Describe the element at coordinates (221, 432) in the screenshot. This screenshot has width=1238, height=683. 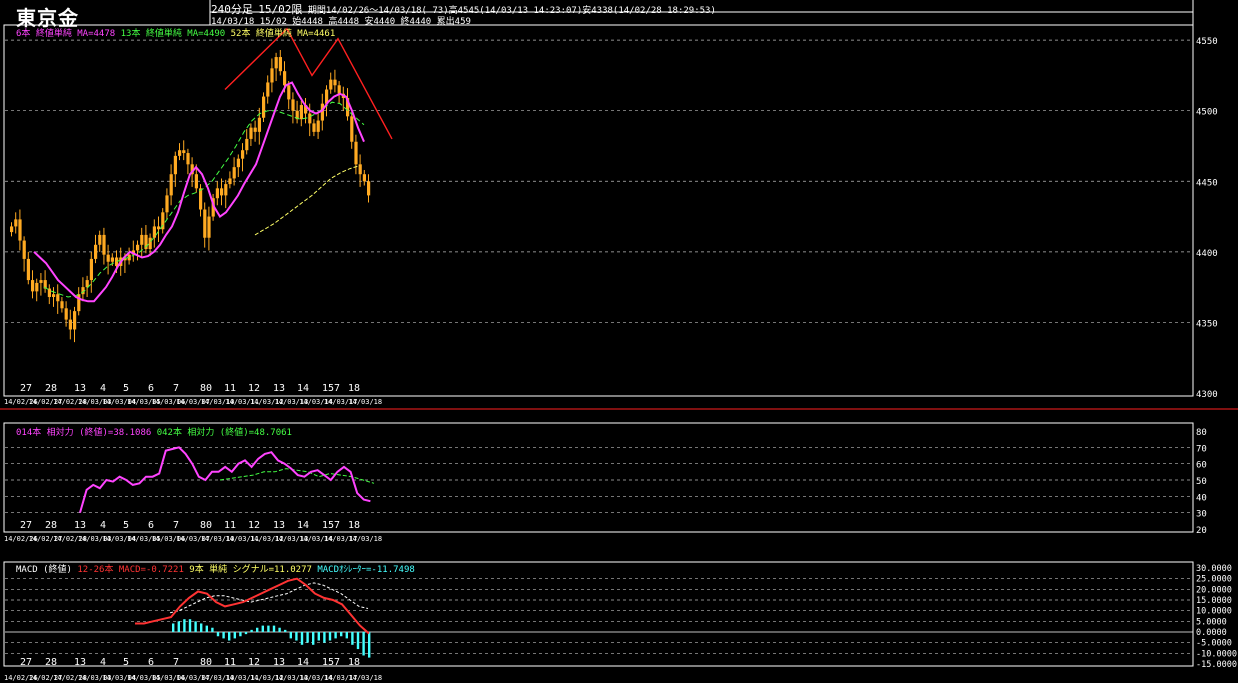
I see `legend-entry: 042本 相対力 (終値)=48.7061` at that location.